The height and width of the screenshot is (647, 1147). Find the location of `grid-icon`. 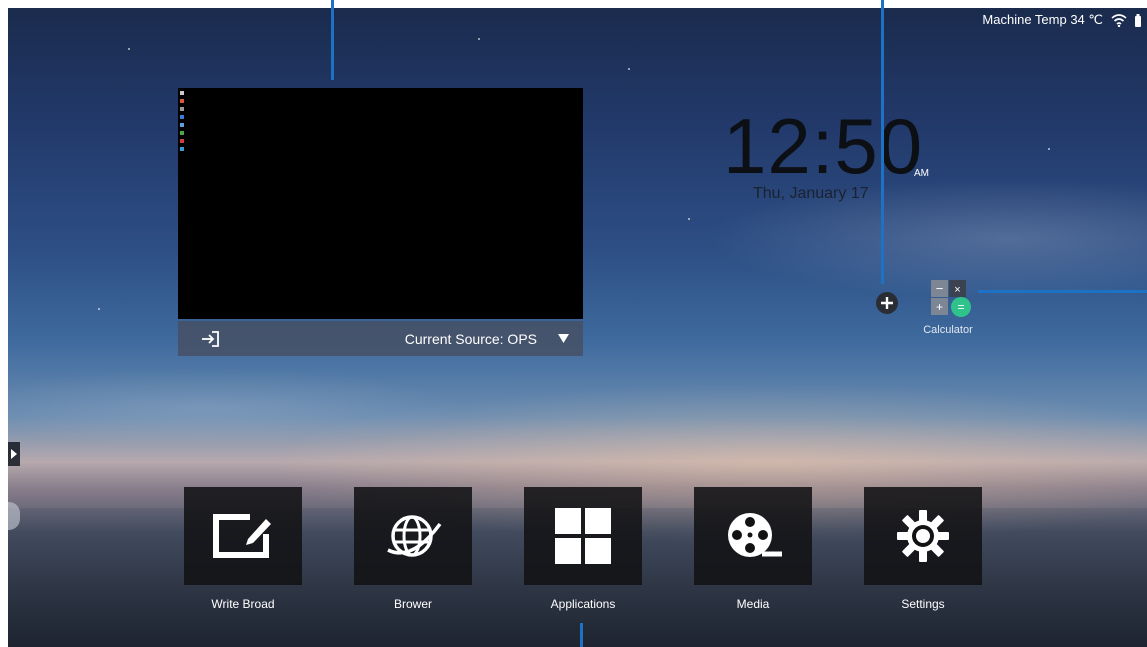

grid-icon is located at coordinates (583, 536).